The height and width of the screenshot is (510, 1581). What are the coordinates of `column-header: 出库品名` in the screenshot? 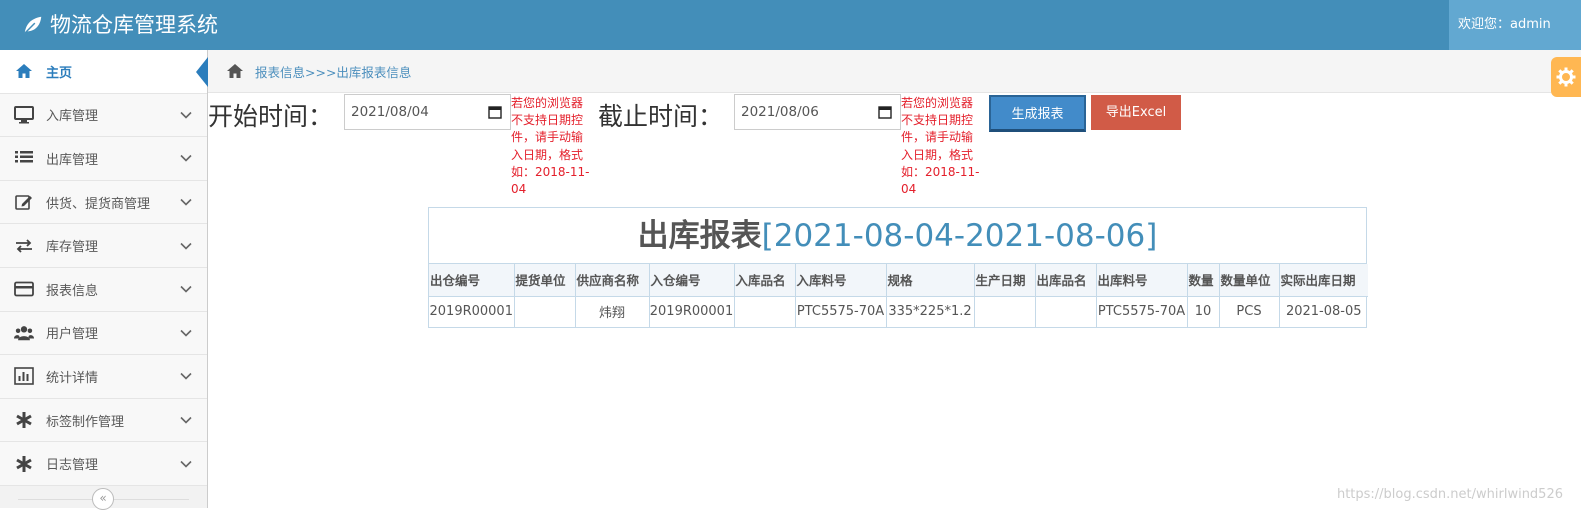 It's located at (1065, 280).